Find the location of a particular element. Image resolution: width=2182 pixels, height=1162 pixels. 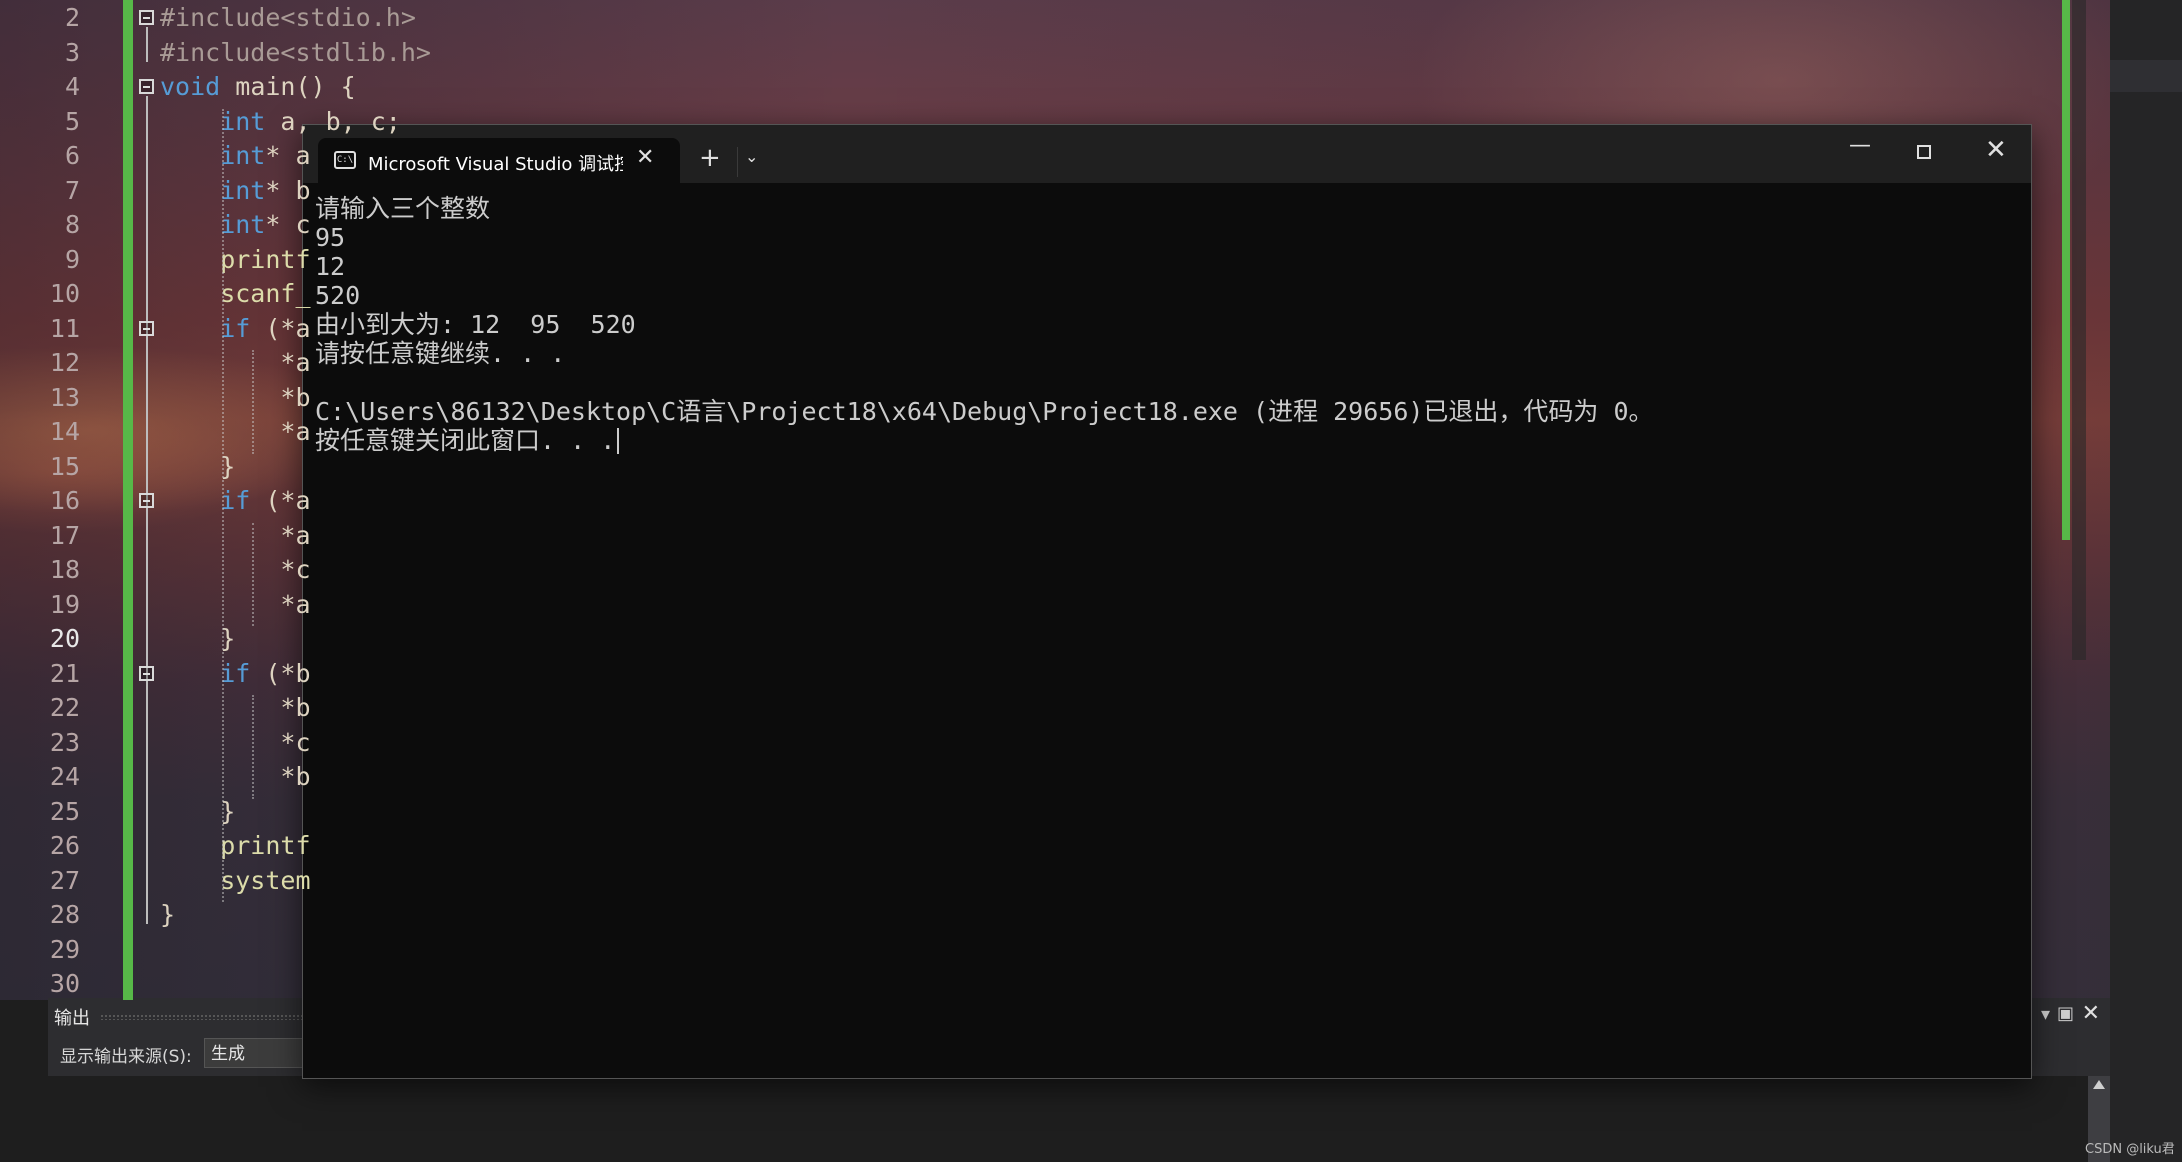

line-number: 16 is located at coordinates (64, 500).